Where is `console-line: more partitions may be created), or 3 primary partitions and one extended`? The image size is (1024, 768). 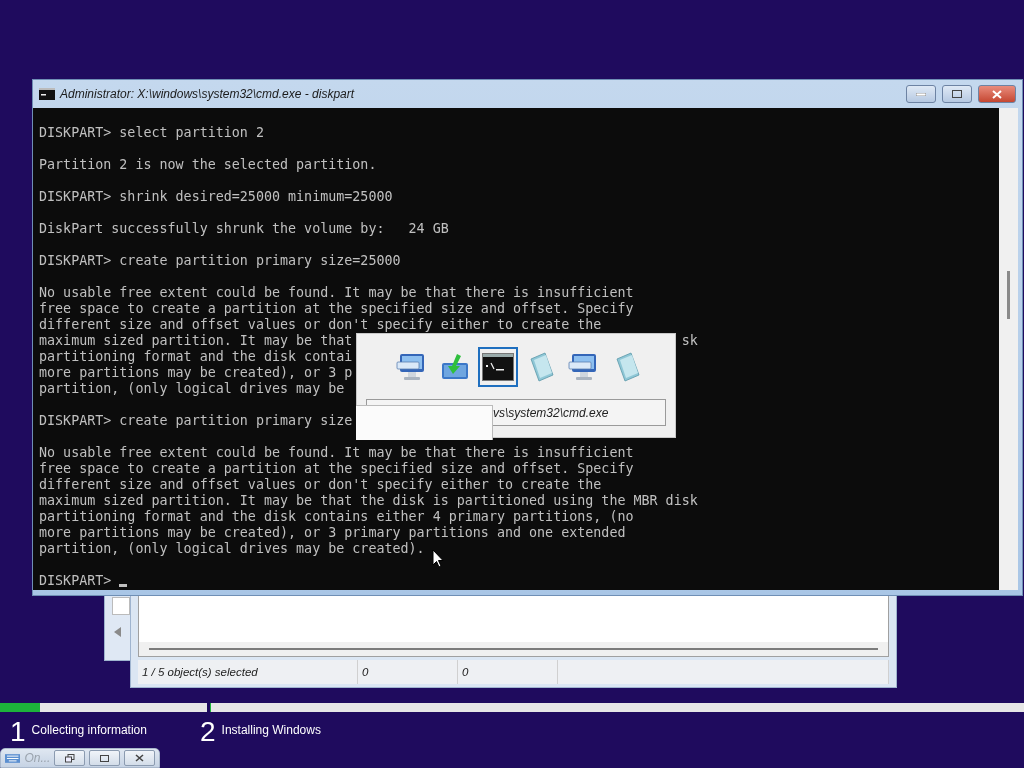 console-line: more partitions may be created), or 3 primary partitions and one extended is located at coordinates (332, 532).